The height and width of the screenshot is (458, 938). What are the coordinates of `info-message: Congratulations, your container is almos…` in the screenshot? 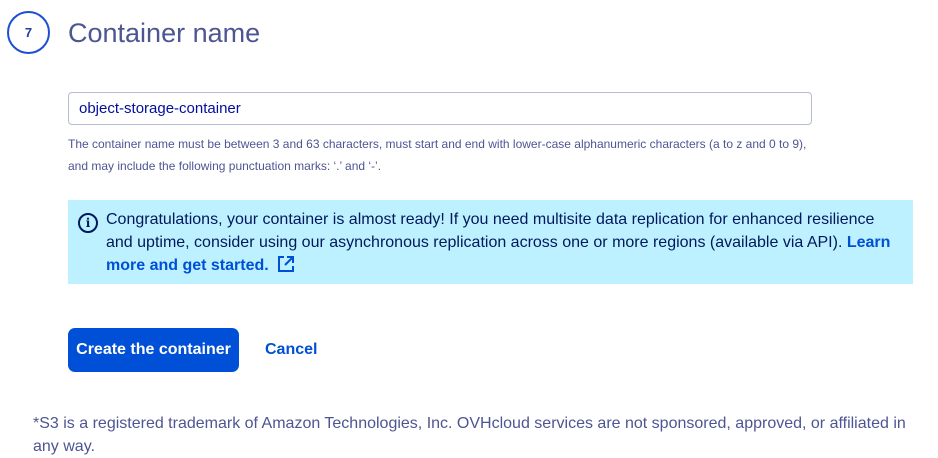 It's located at (504, 242).